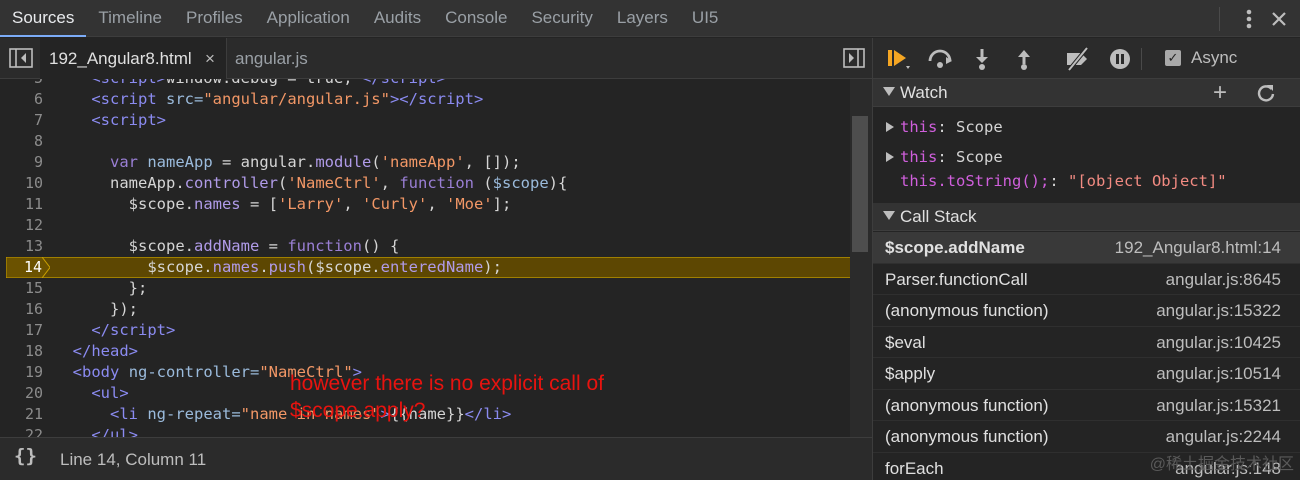 Image resolution: width=1300 pixels, height=480 pixels. Describe the element at coordinates (130, 18) in the screenshot. I see `tab-timeline: Timeline` at that location.